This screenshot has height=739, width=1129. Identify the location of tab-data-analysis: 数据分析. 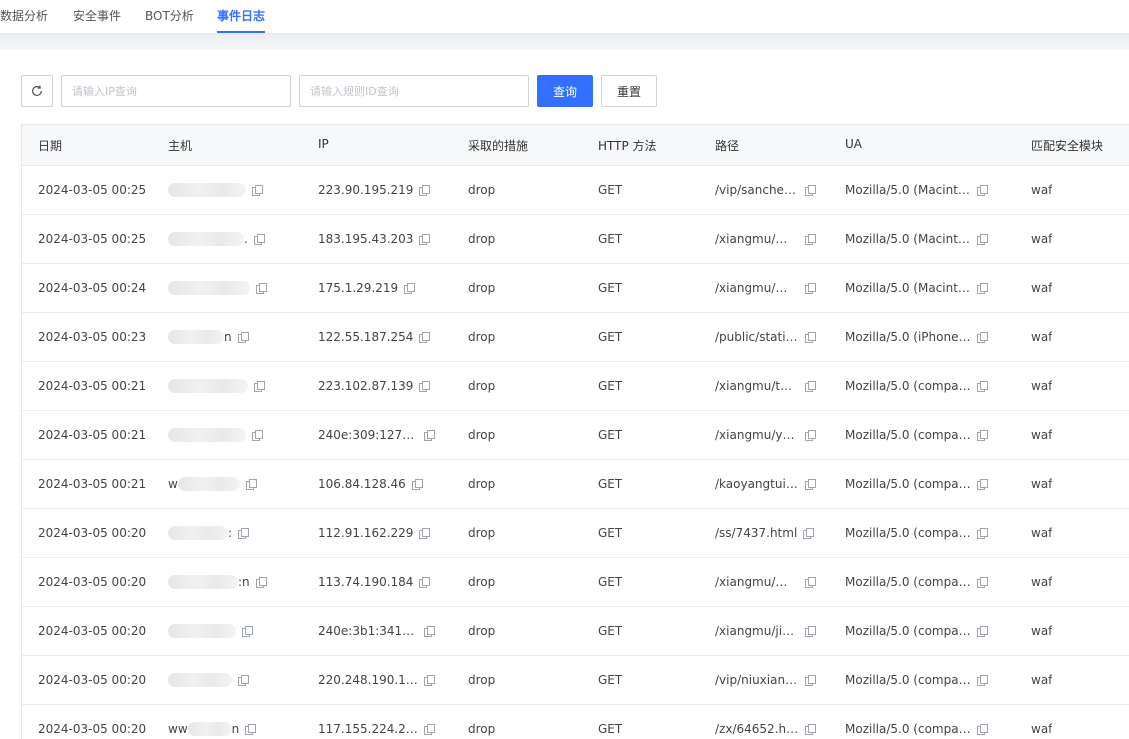
(24, 15).